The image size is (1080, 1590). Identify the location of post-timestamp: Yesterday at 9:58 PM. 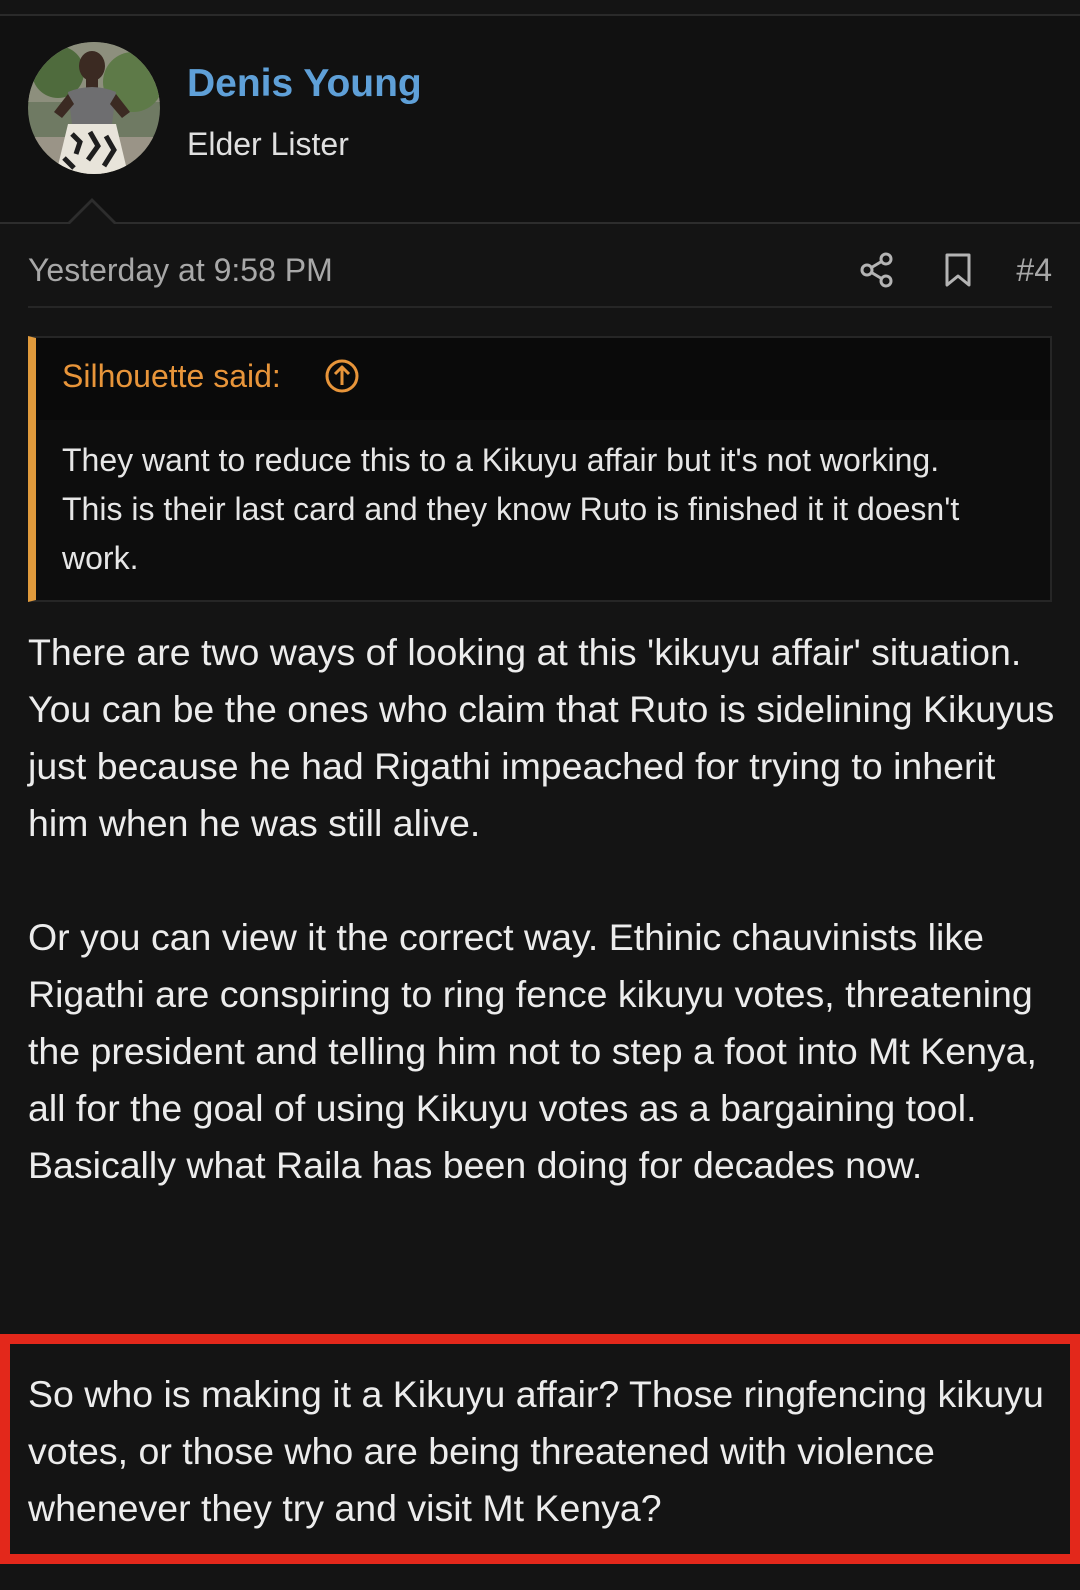
(180, 270).